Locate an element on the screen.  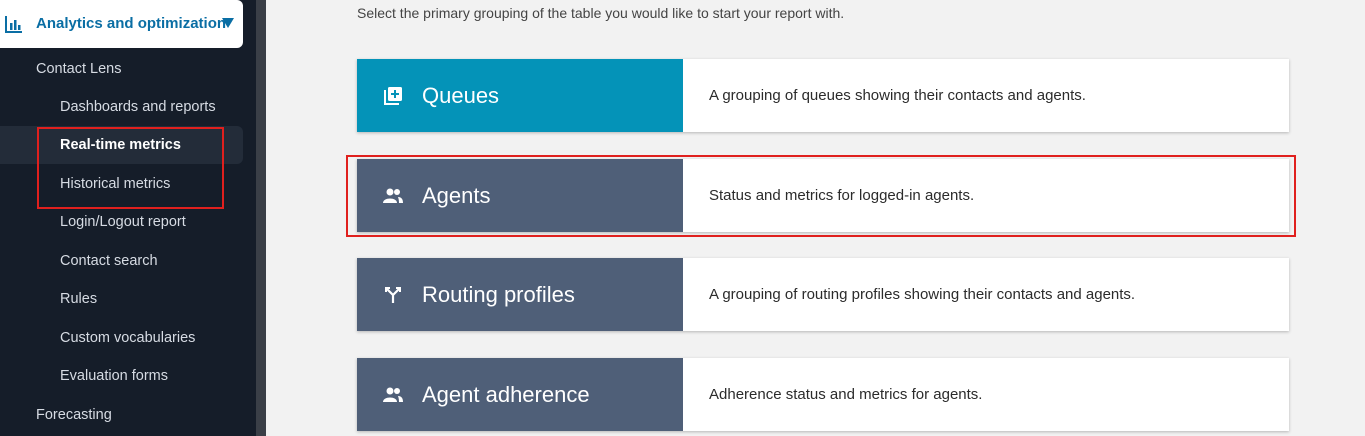
sidebar-item-label: Contact Lens is located at coordinates (79, 69).